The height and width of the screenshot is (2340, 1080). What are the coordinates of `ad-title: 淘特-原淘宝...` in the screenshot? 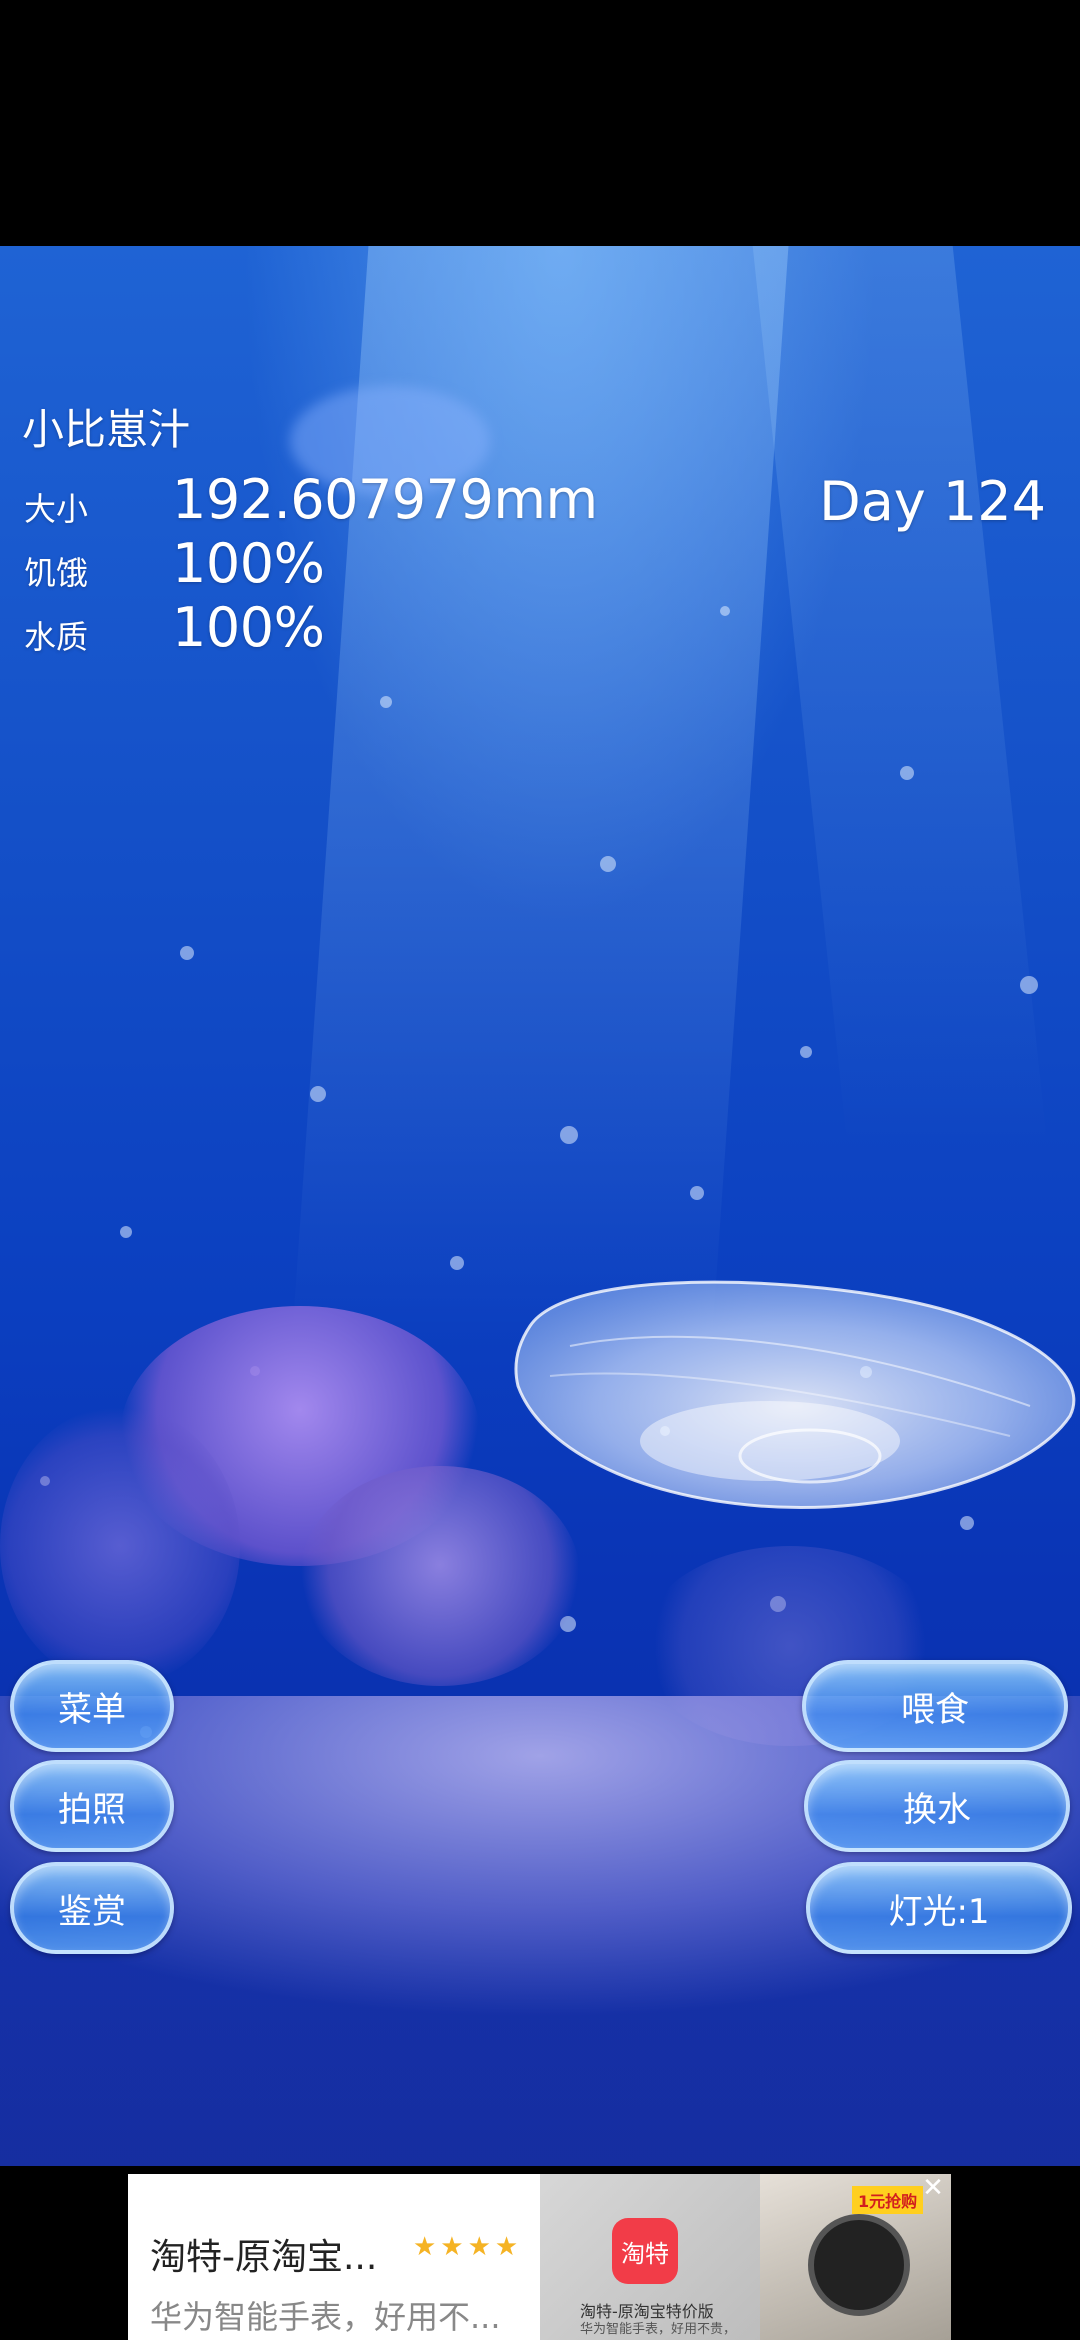 It's located at (264, 2257).